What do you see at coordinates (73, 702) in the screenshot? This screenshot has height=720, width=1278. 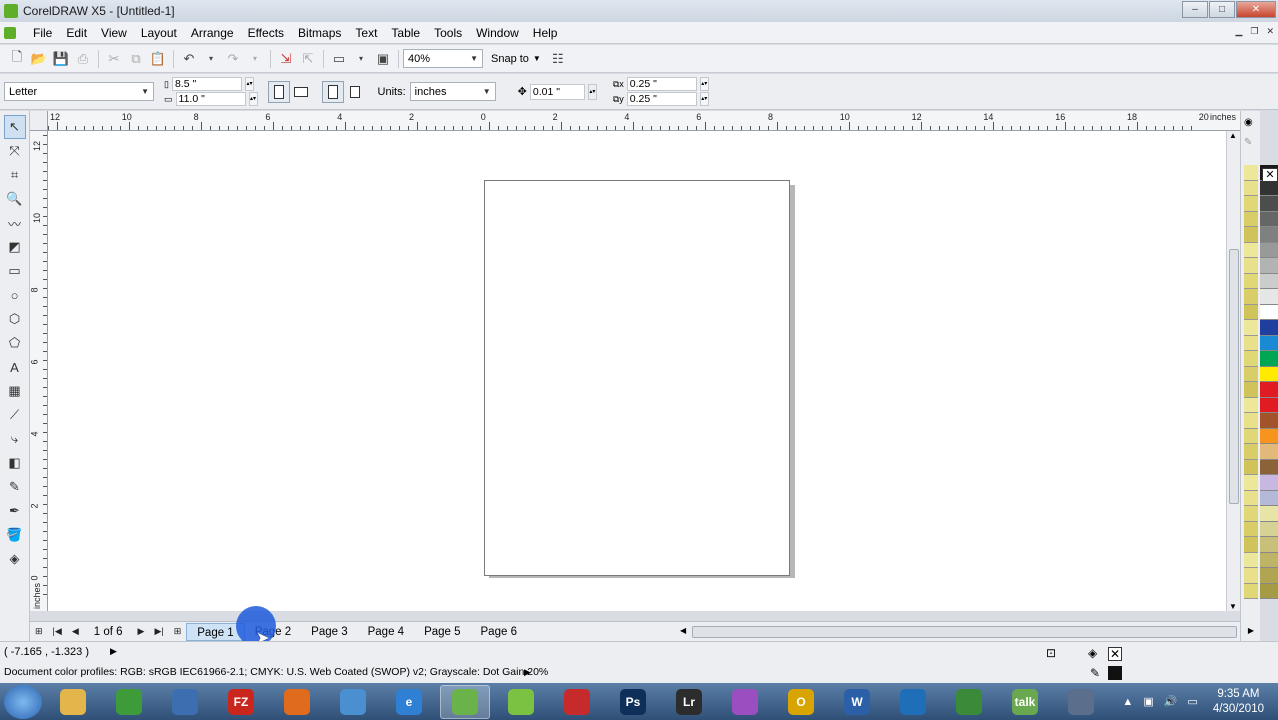 I see `taskbar-app-explorer` at bounding box center [73, 702].